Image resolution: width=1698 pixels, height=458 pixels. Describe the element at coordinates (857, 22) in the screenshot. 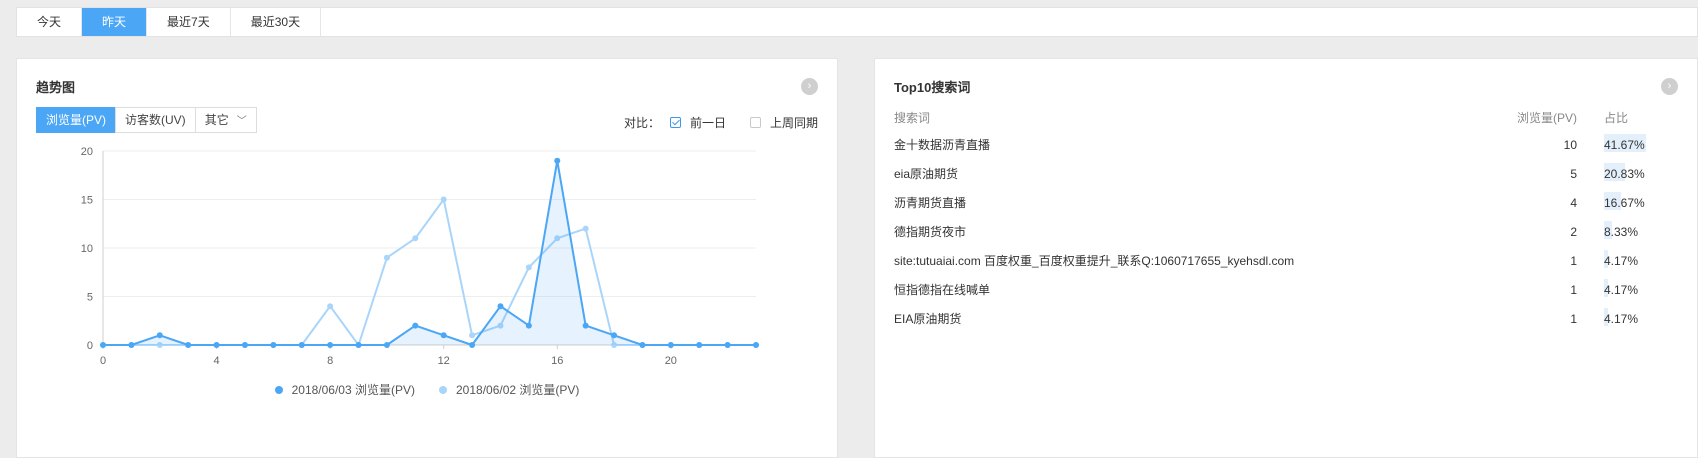

I see `date-range-tabs: 今天 昨天 最近7天 最近30天` at that location.